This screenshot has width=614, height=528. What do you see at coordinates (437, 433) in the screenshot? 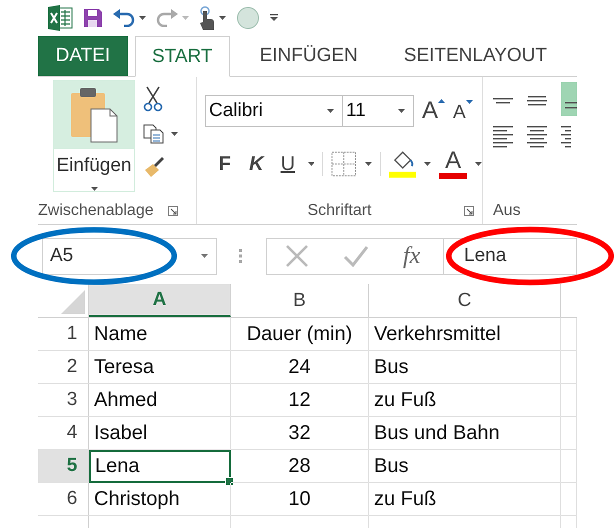
I see `table-cell: Bus und Bahn` at bounding box center [437, 433].